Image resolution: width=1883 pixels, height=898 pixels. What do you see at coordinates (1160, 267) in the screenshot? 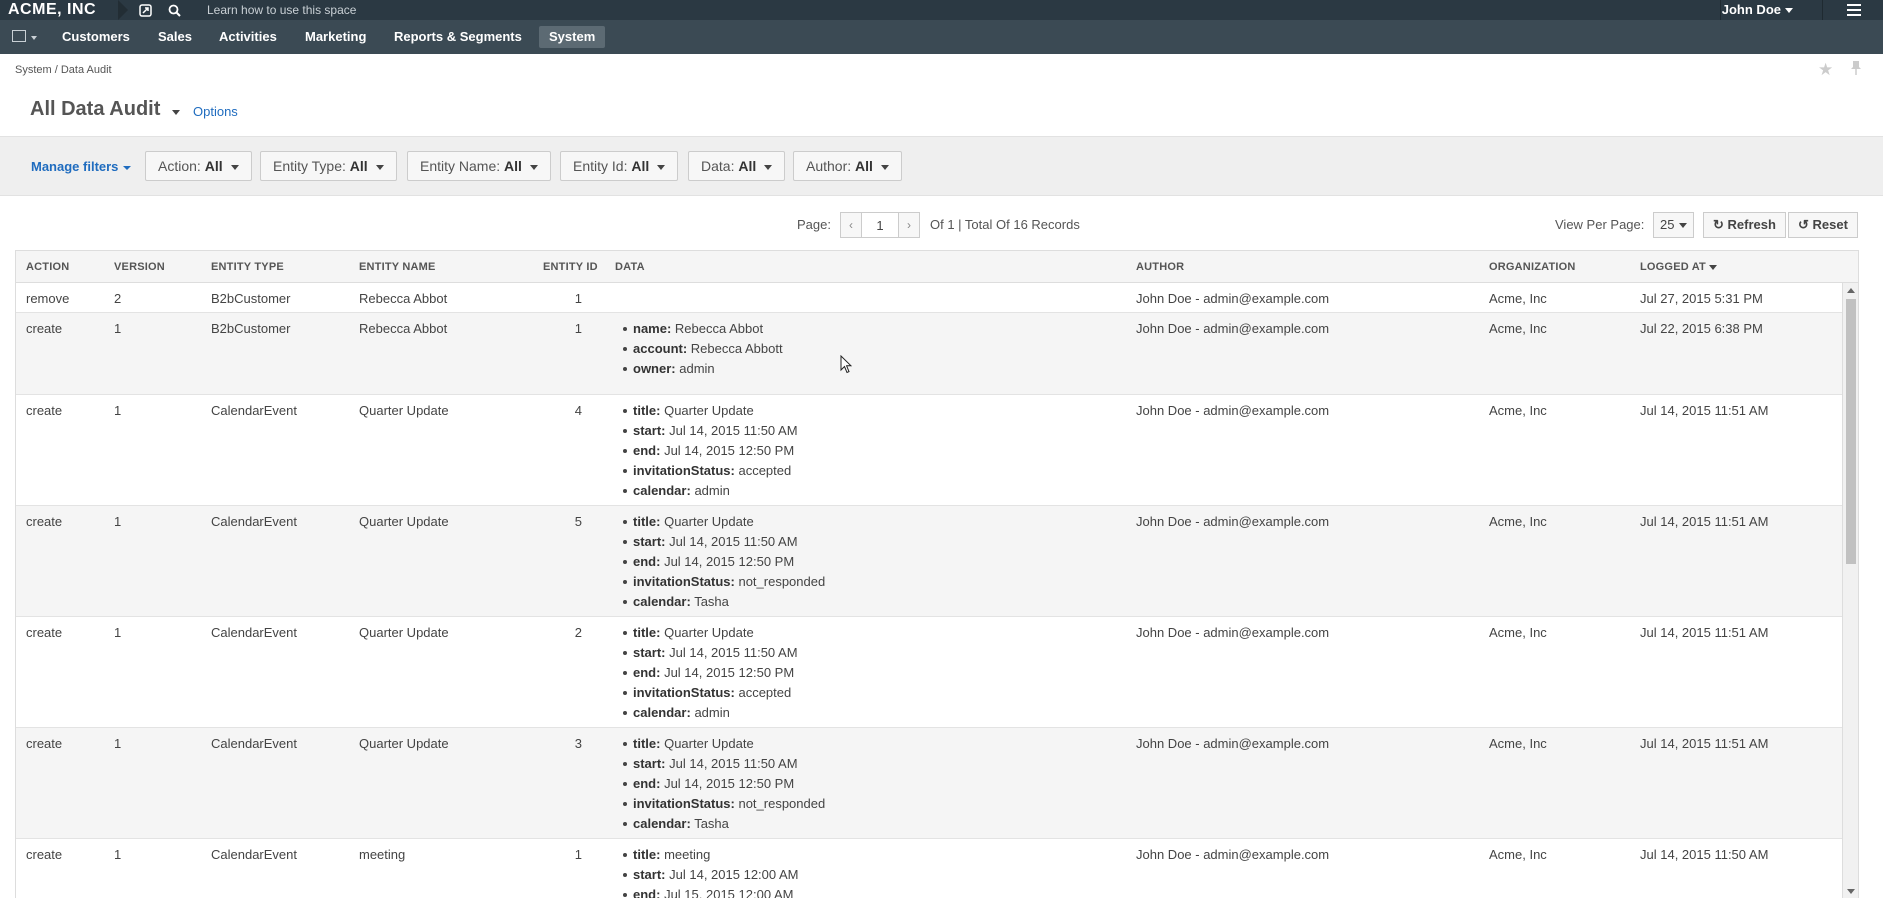
I see `column-header-author: AUTHOR` at bounding box center [1160, 267].